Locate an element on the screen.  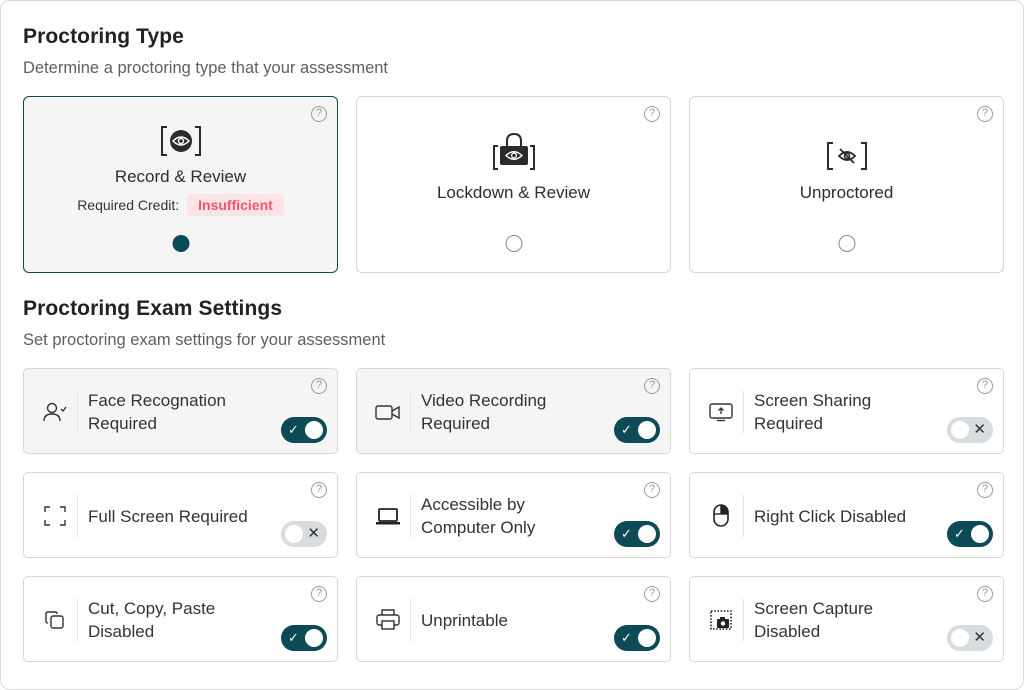
setting-screen-capture: ? Screen Capture Disabled ✕ is located at coordinates (846, 619).